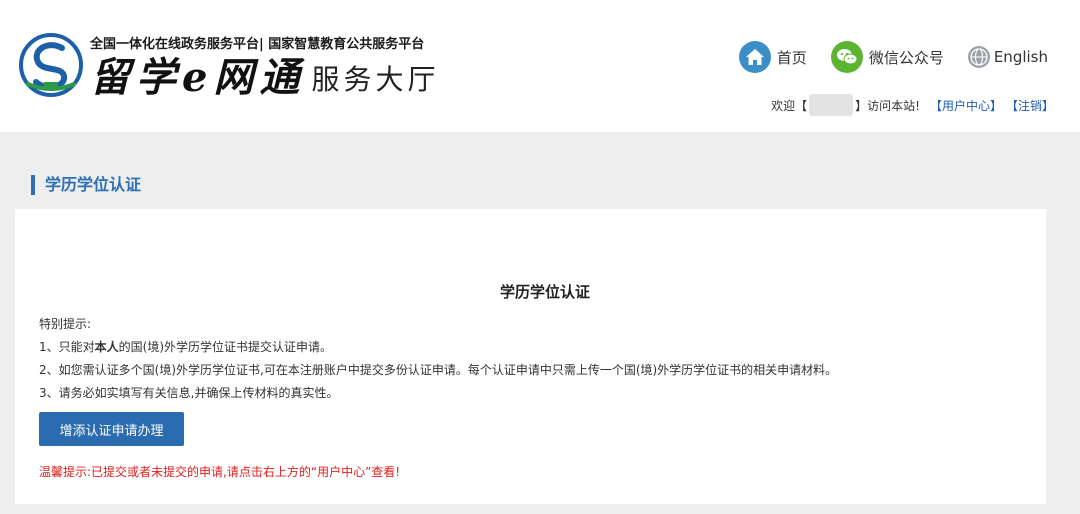  I want to click on platform-line: 全国一体化在线政务服务平台| 国家智慧教育公共服务平台, so click(257, 44).